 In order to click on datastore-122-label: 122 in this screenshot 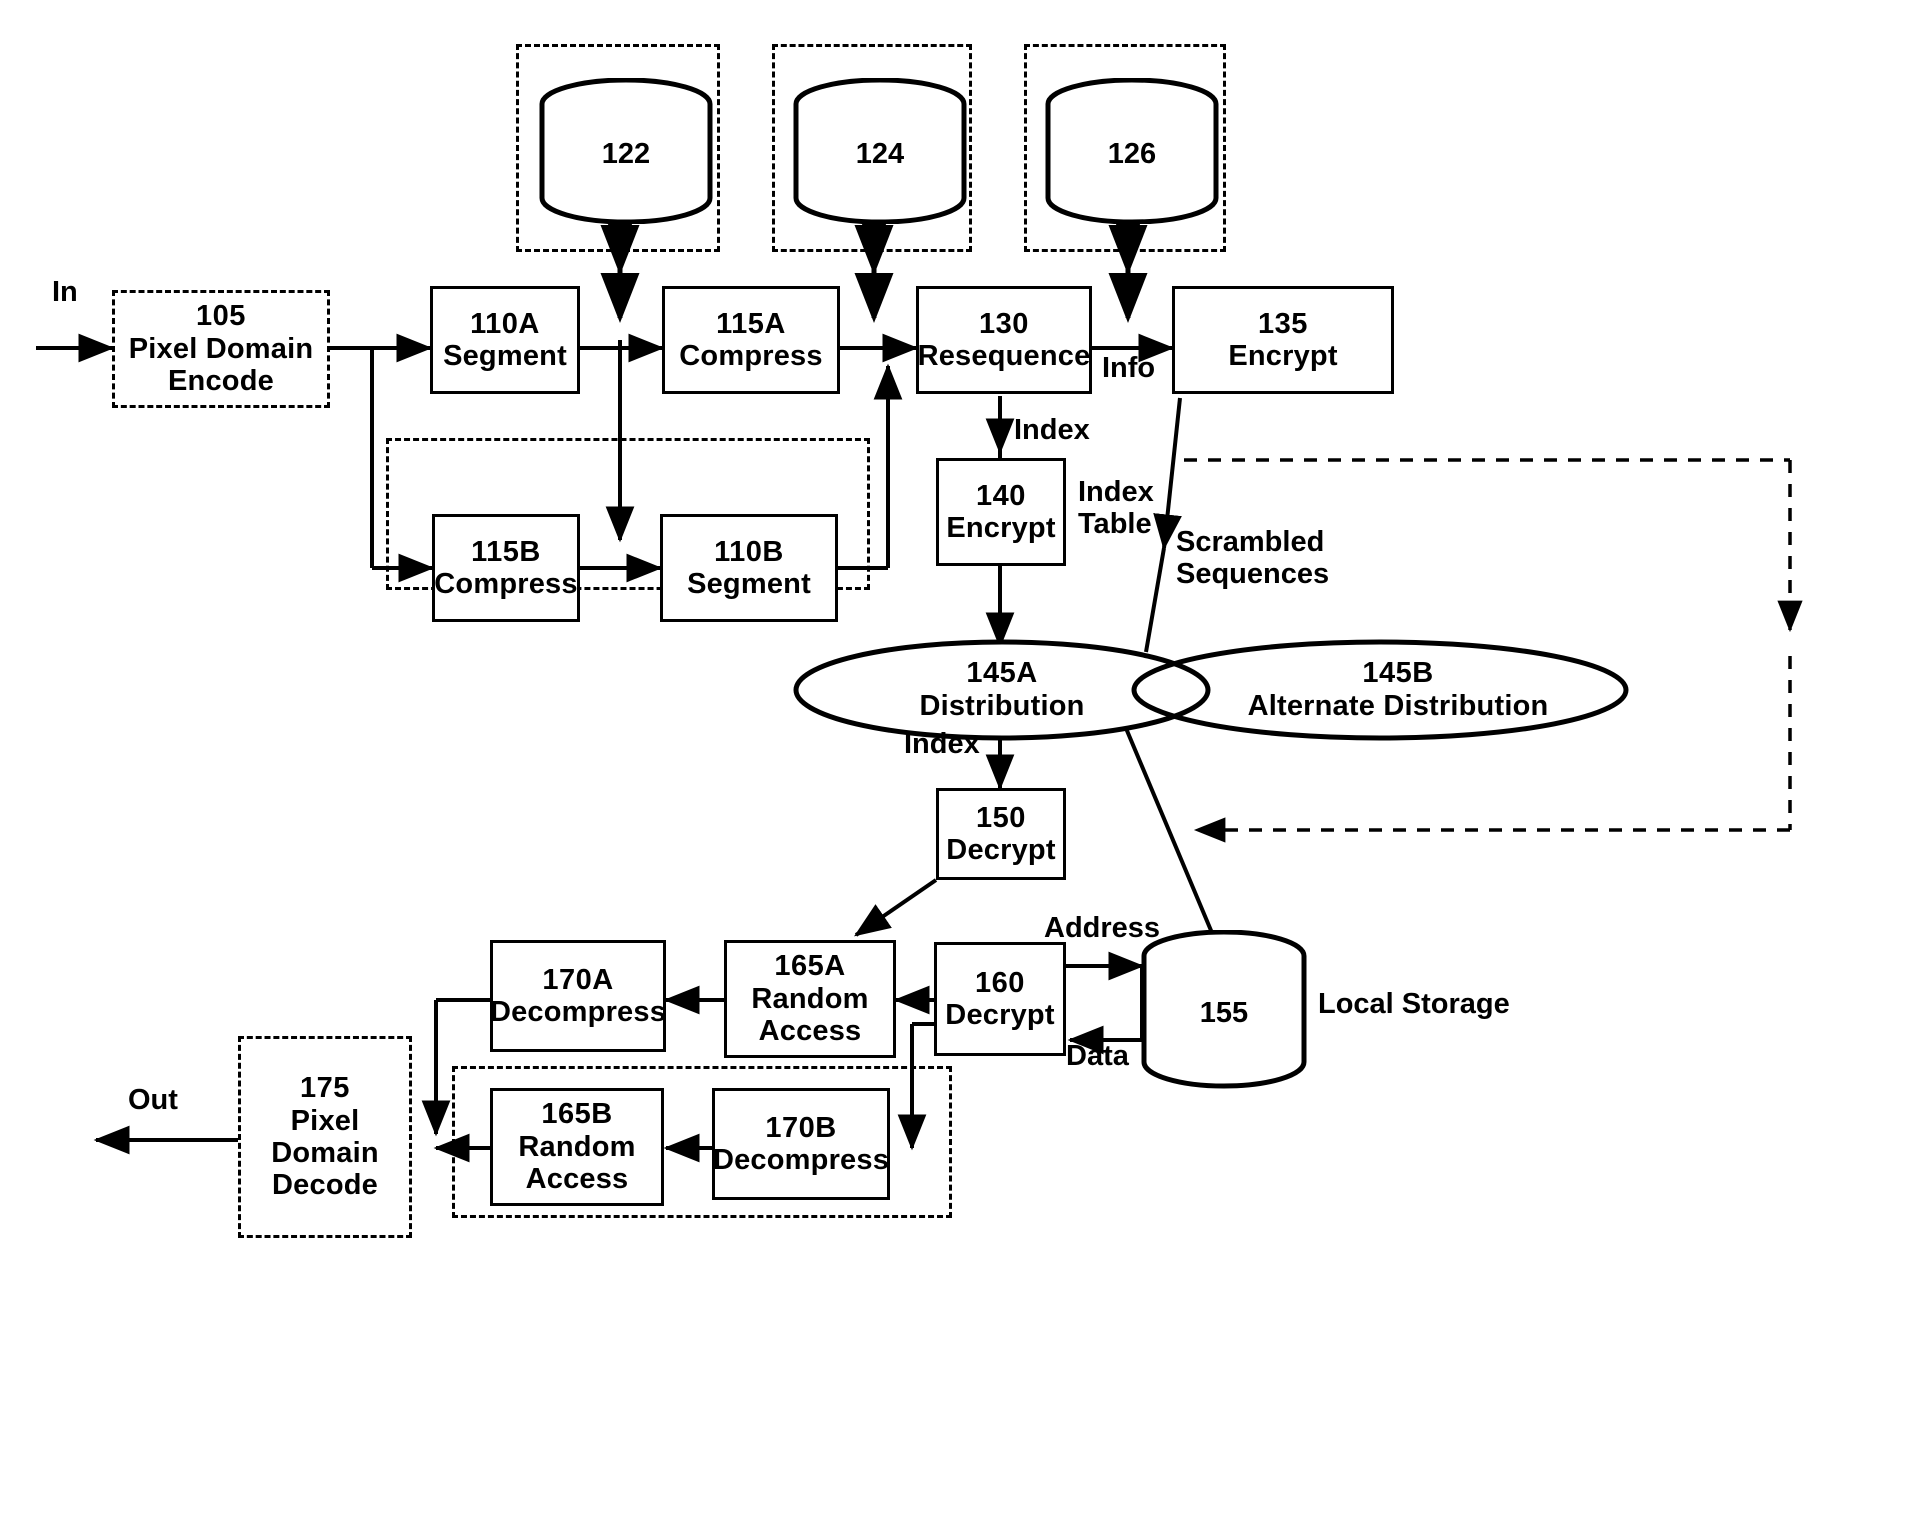, I will do `click(626, 154)`.